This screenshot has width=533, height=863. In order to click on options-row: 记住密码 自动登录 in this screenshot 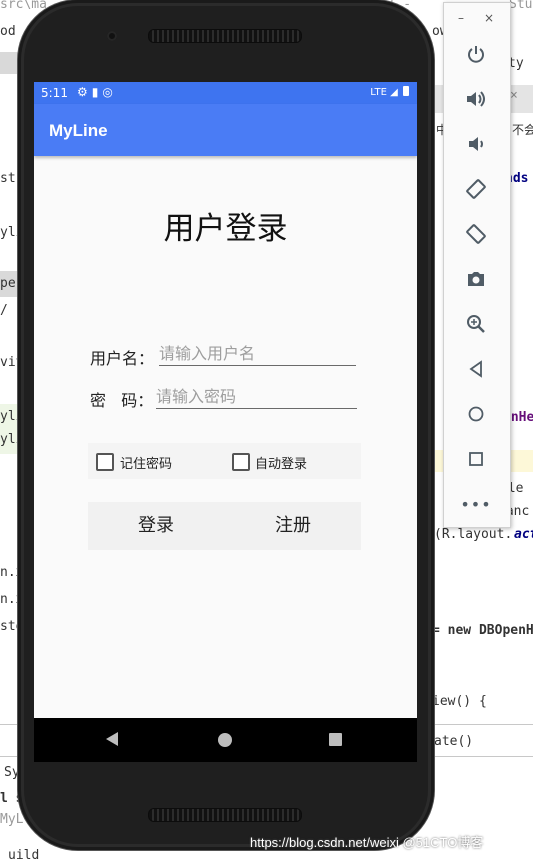, I will do `click(224, 461)`.